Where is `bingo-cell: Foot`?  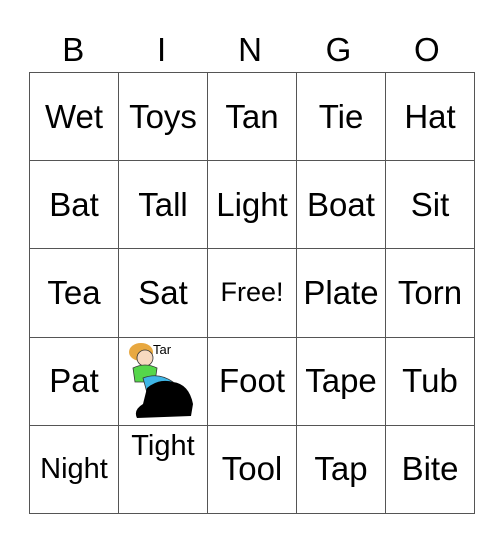
bingo-cell: Foot is located at coordinates (252, 381).